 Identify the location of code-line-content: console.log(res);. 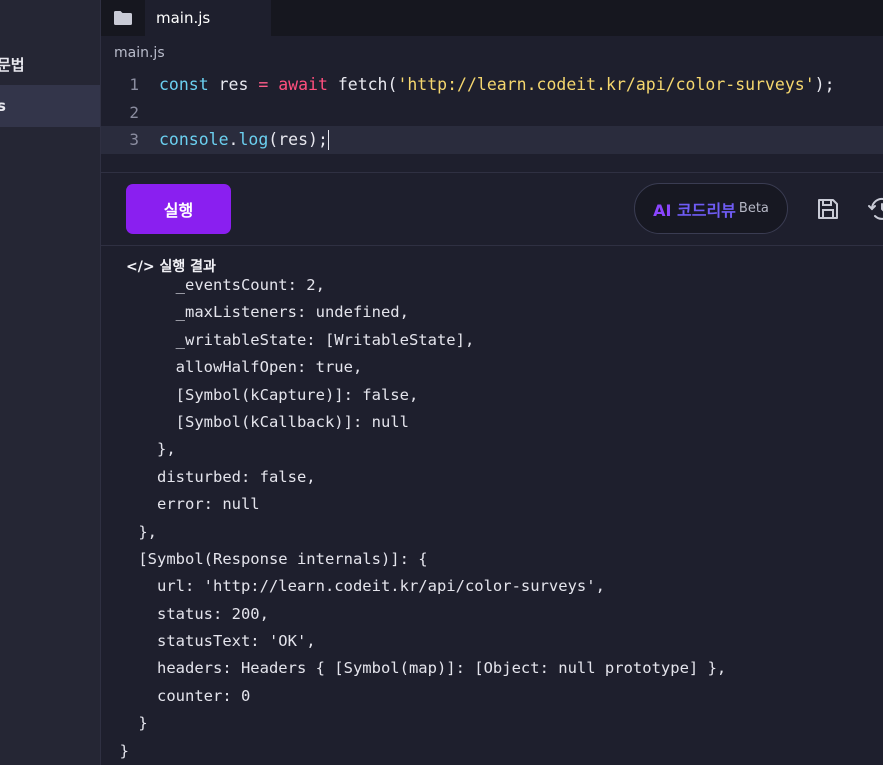
(244, 139).